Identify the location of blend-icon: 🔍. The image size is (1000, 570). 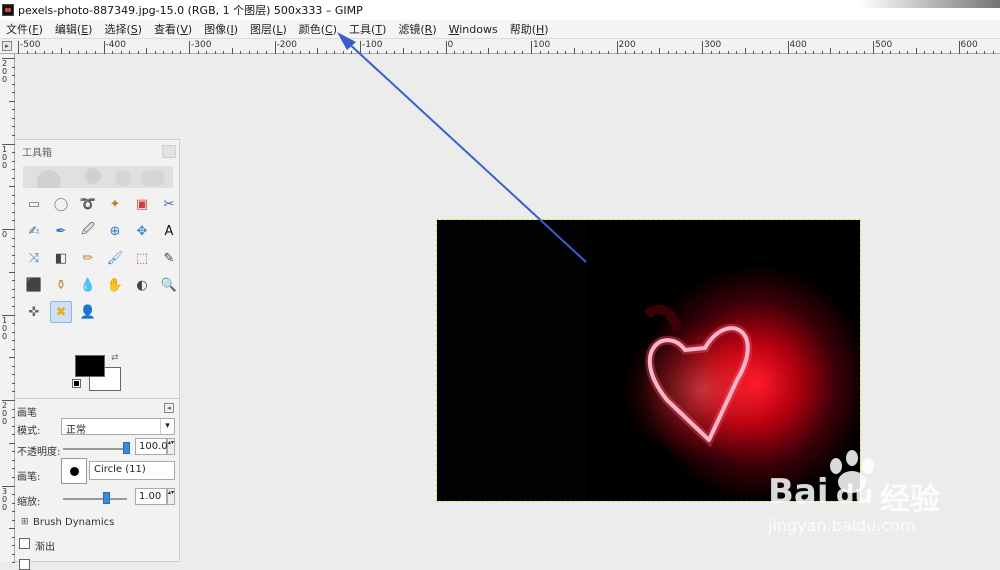
(169, 285).